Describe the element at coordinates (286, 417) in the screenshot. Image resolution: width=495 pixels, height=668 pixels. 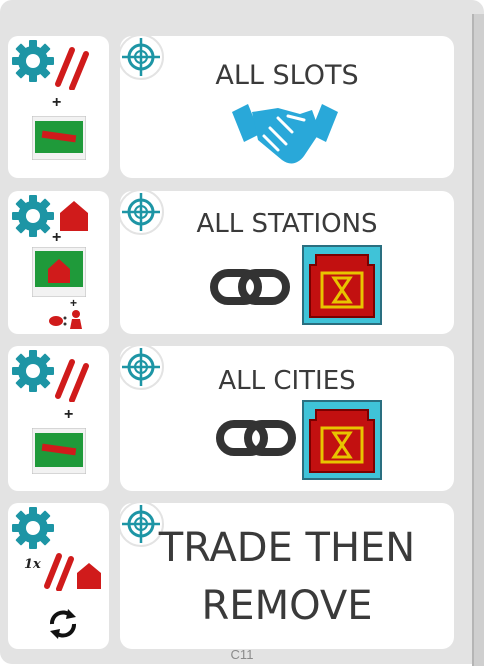
I see `effect-box-cities: ALL CITIES` at that location.